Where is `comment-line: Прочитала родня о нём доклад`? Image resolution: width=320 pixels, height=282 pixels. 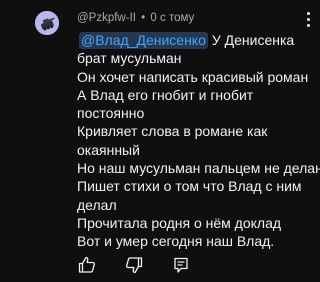
comment-line: Прочитала родня о нём доклад is located at coordinates (179, 222).